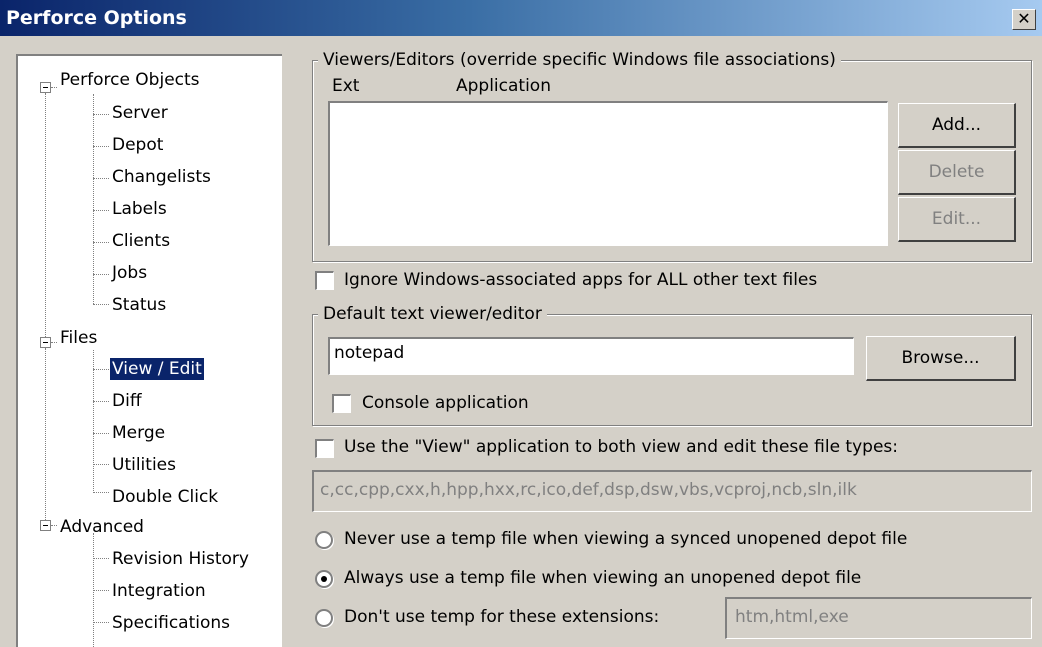 This screenshot has height=647, width=1042. I want to click on tree-item-server: Server, so click(140, 113).